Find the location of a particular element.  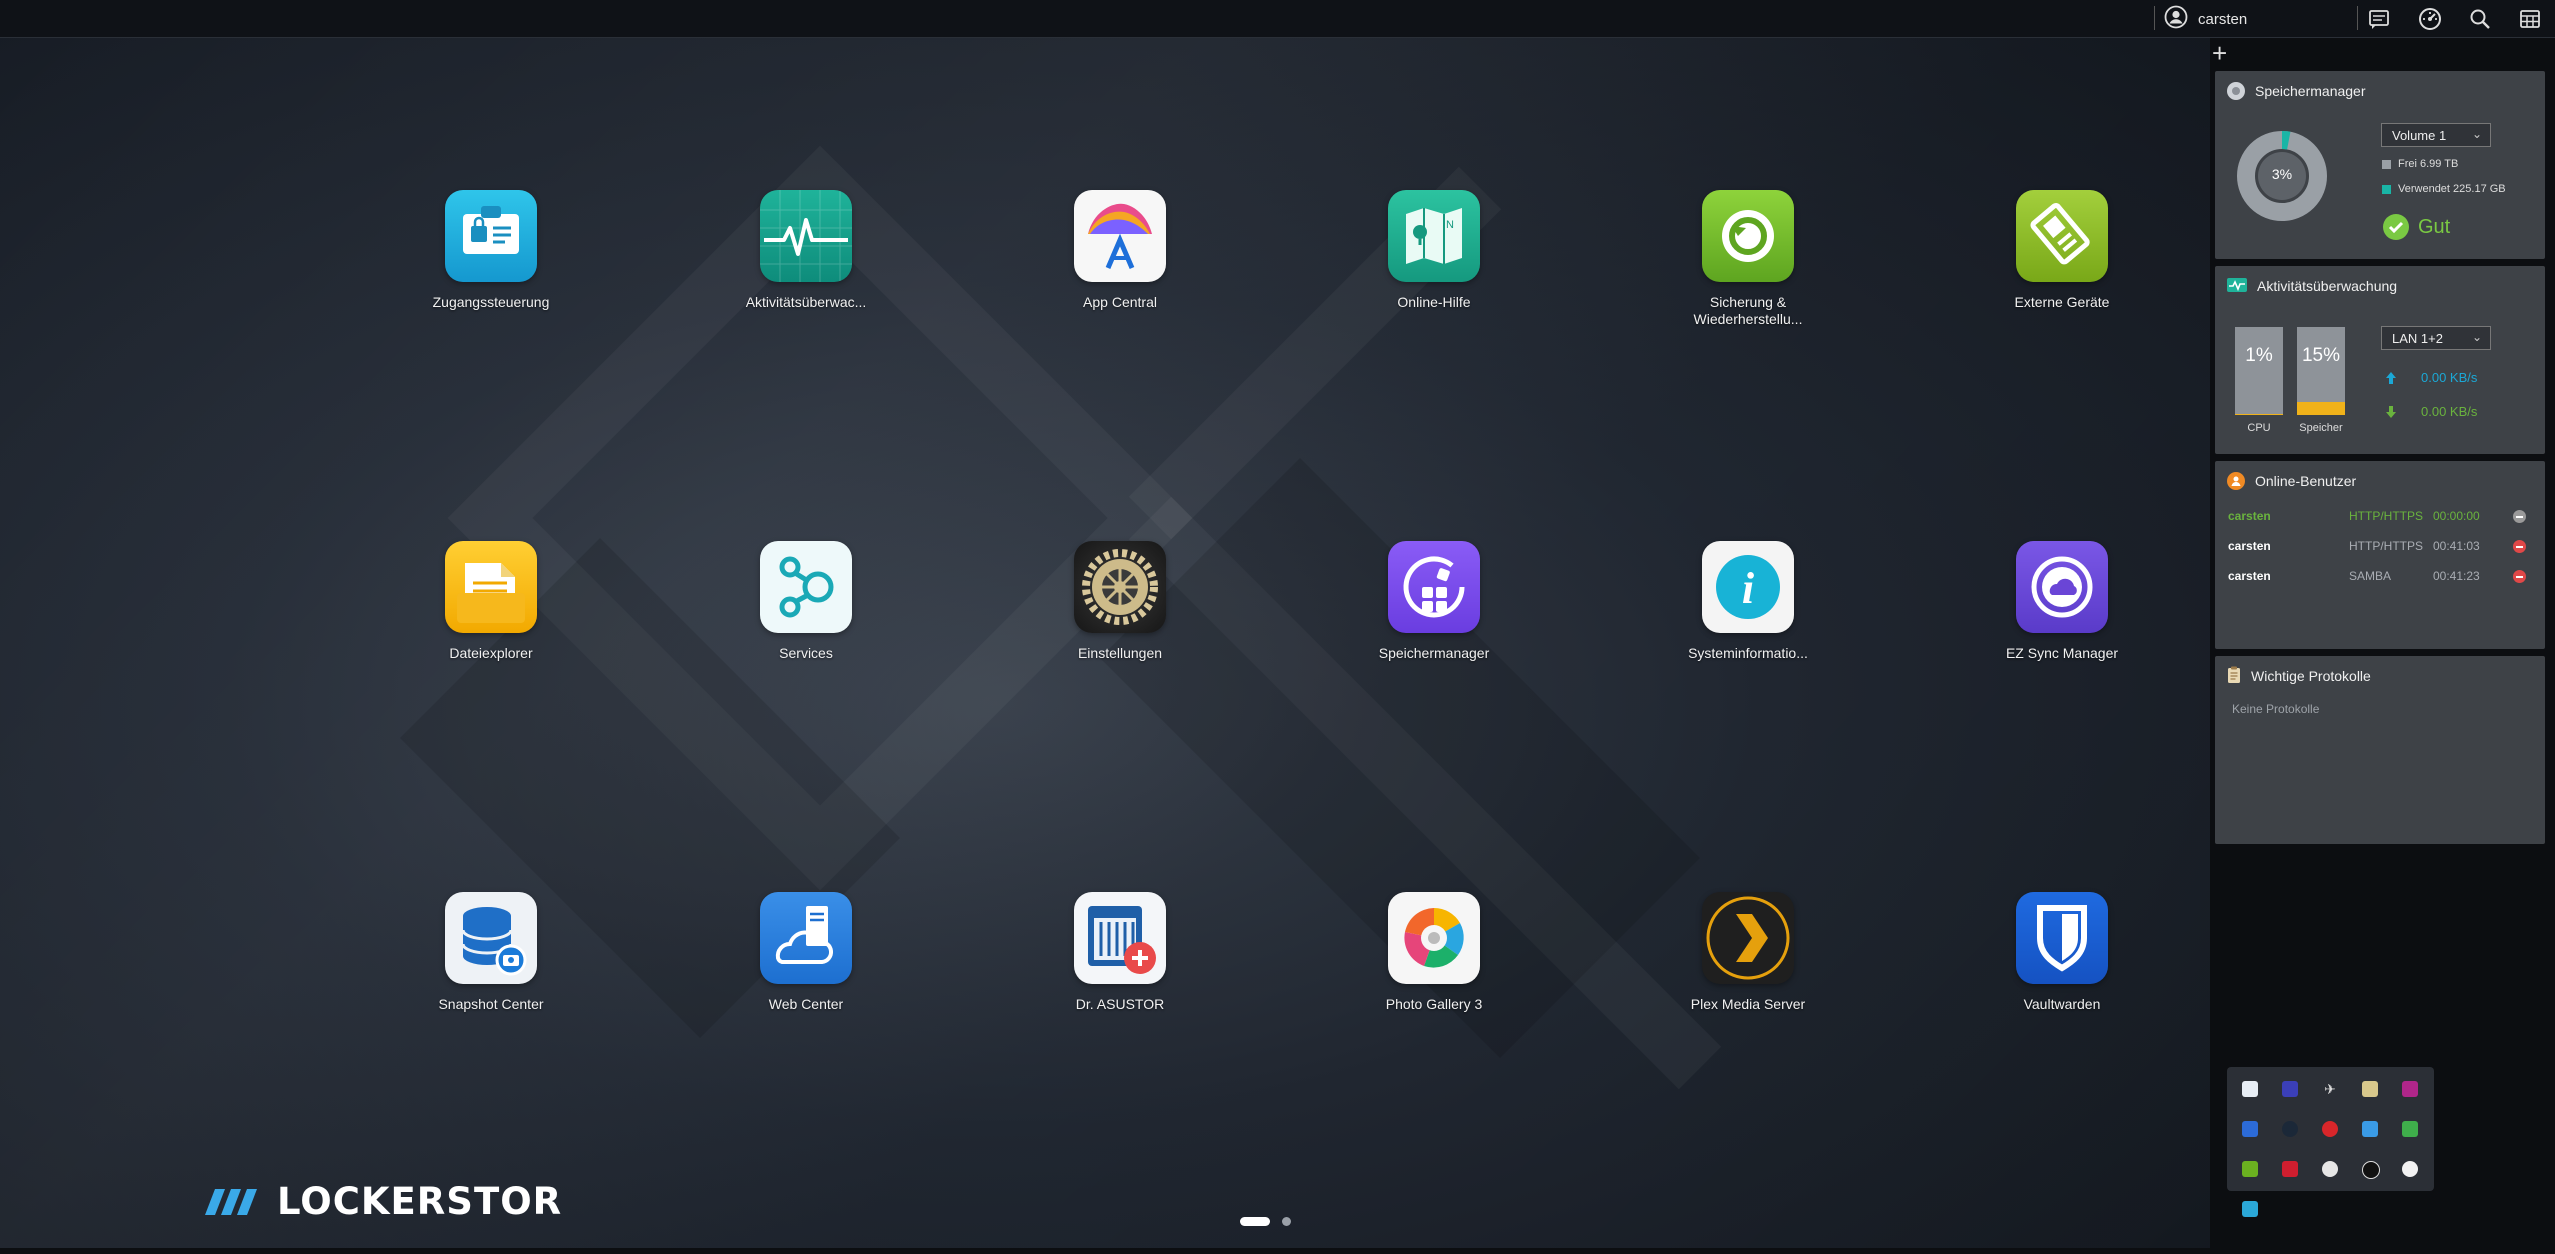

onedrive-icon is located at coordinates (2370, 1129).